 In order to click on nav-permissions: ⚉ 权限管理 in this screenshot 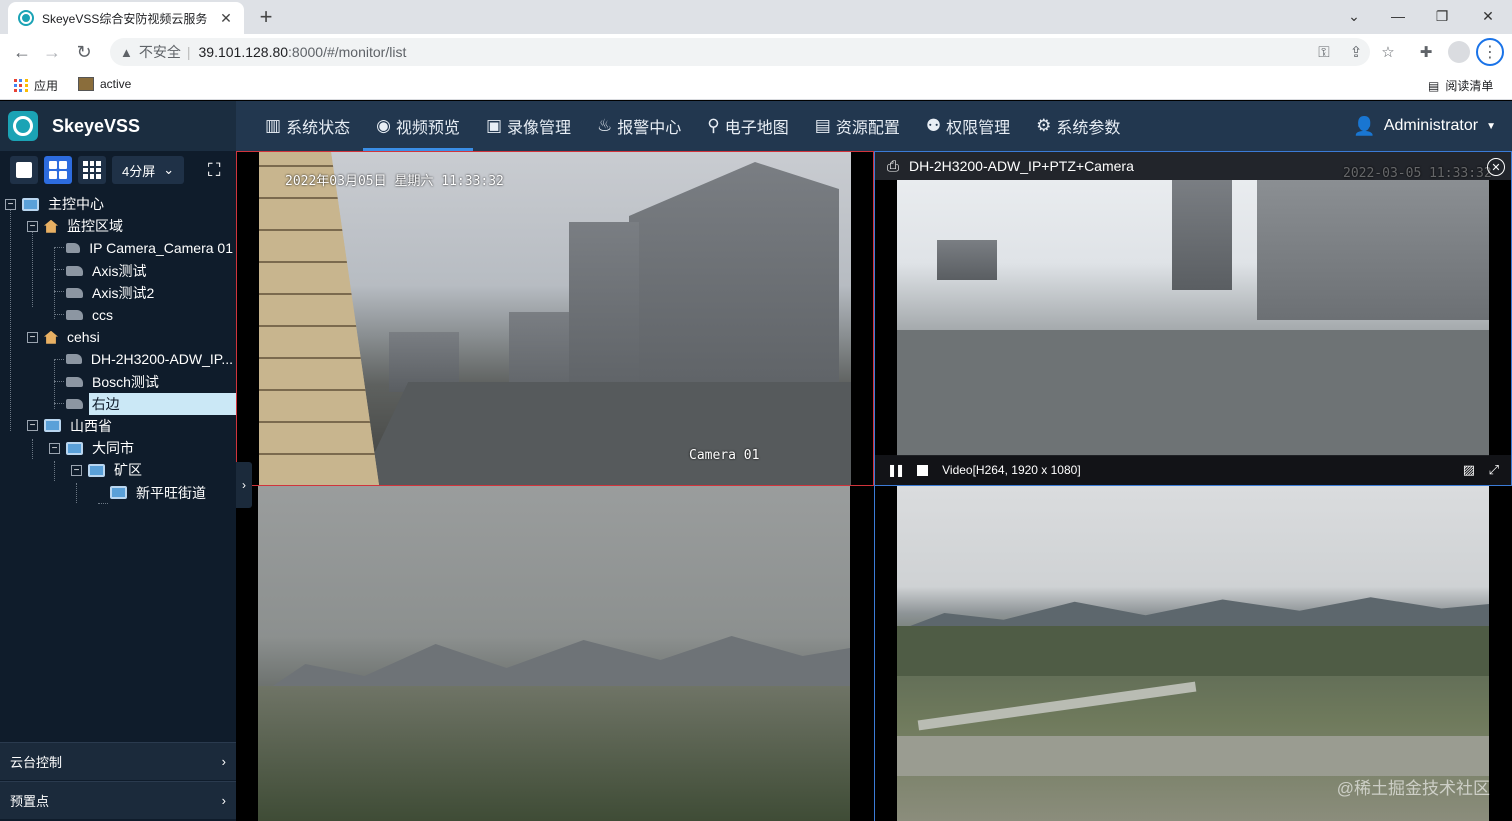, I will do `click(968, 126)`.